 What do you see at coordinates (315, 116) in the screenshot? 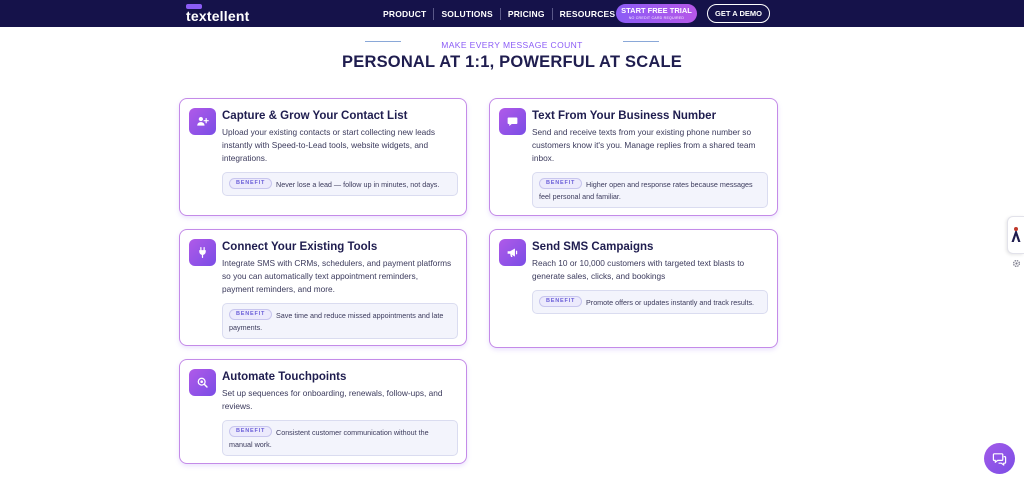
I see `card-title: Capture & Grow Your Contact List` at bounding box center [315, 116].